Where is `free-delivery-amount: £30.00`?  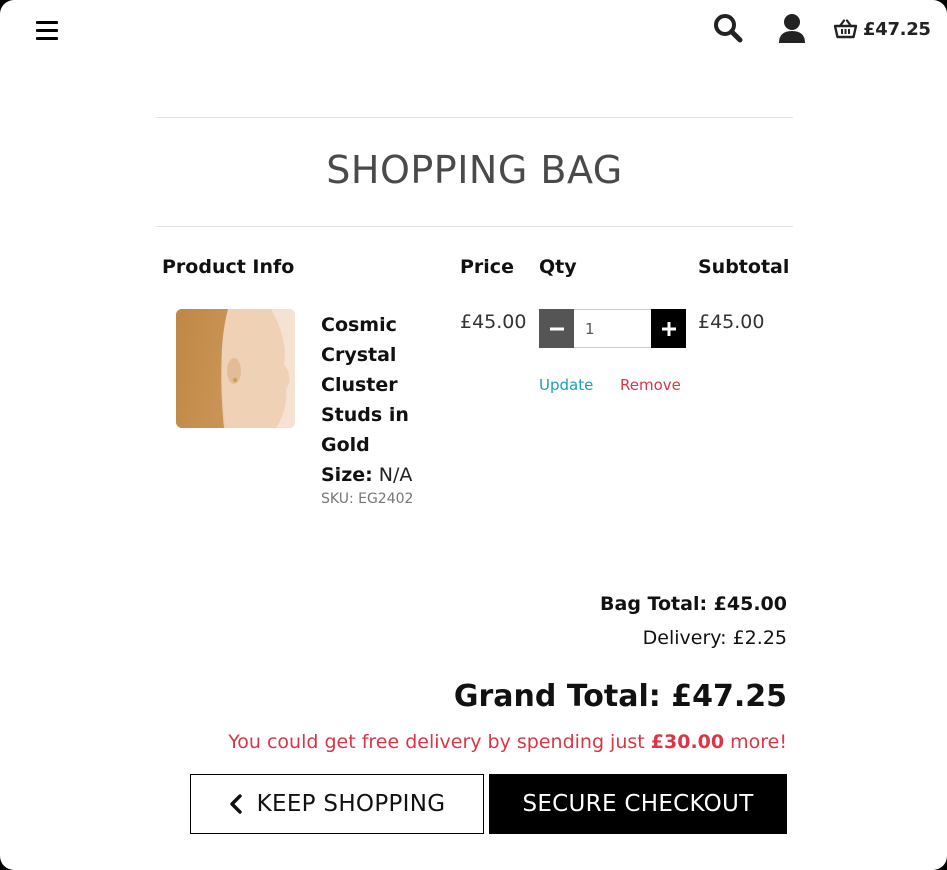
free-delivery-amount: £30.00 is located at coordinates (687, 742).